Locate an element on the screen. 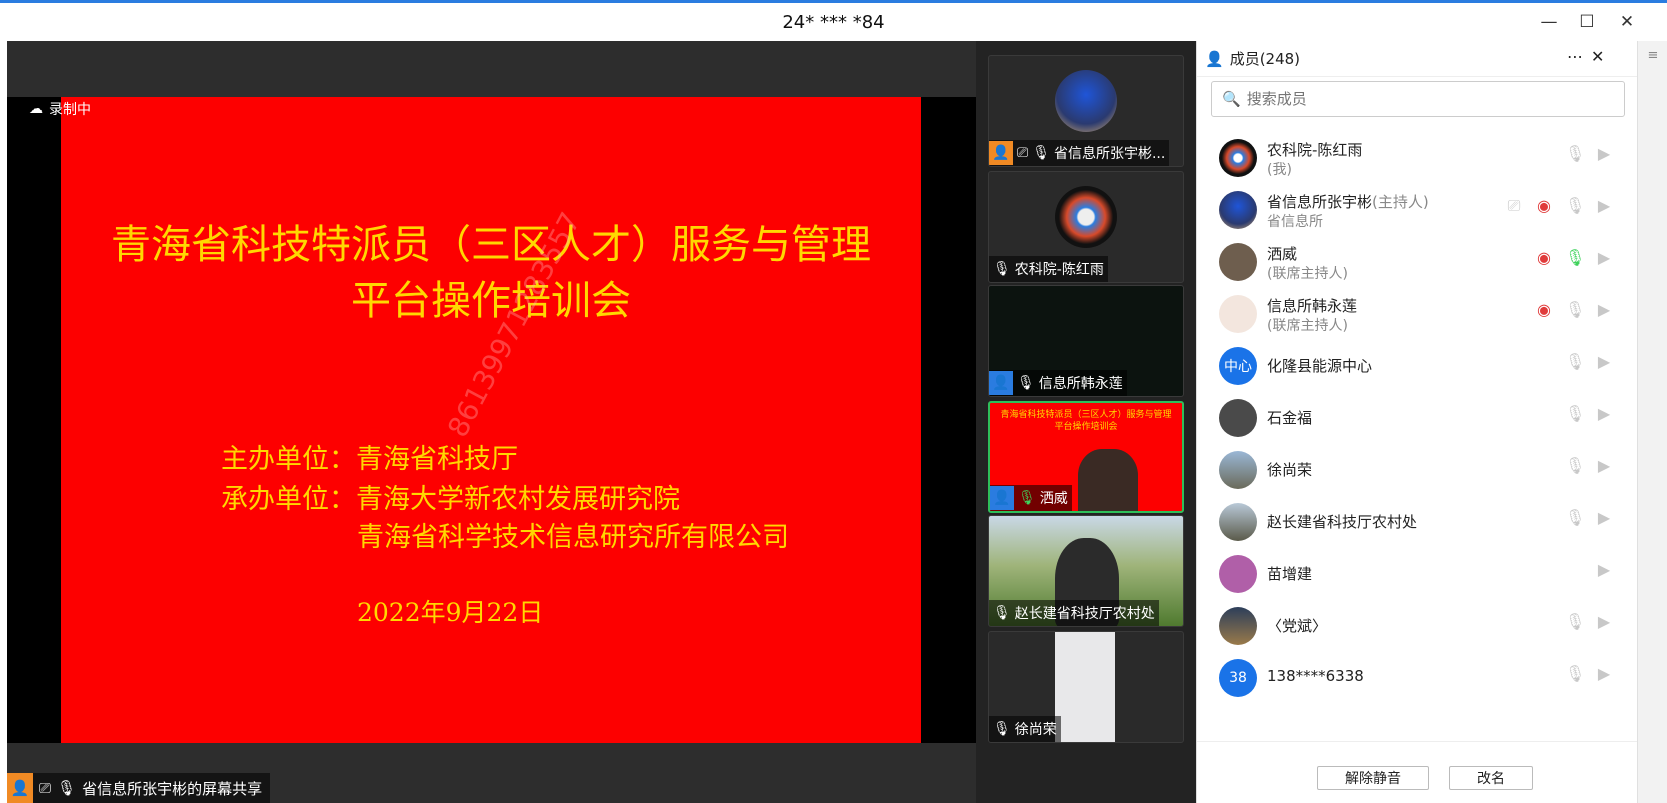 The height and width of the screenshot is (803, 1667). window-title: 24* *** *84 is located at coordinates (833, 22).